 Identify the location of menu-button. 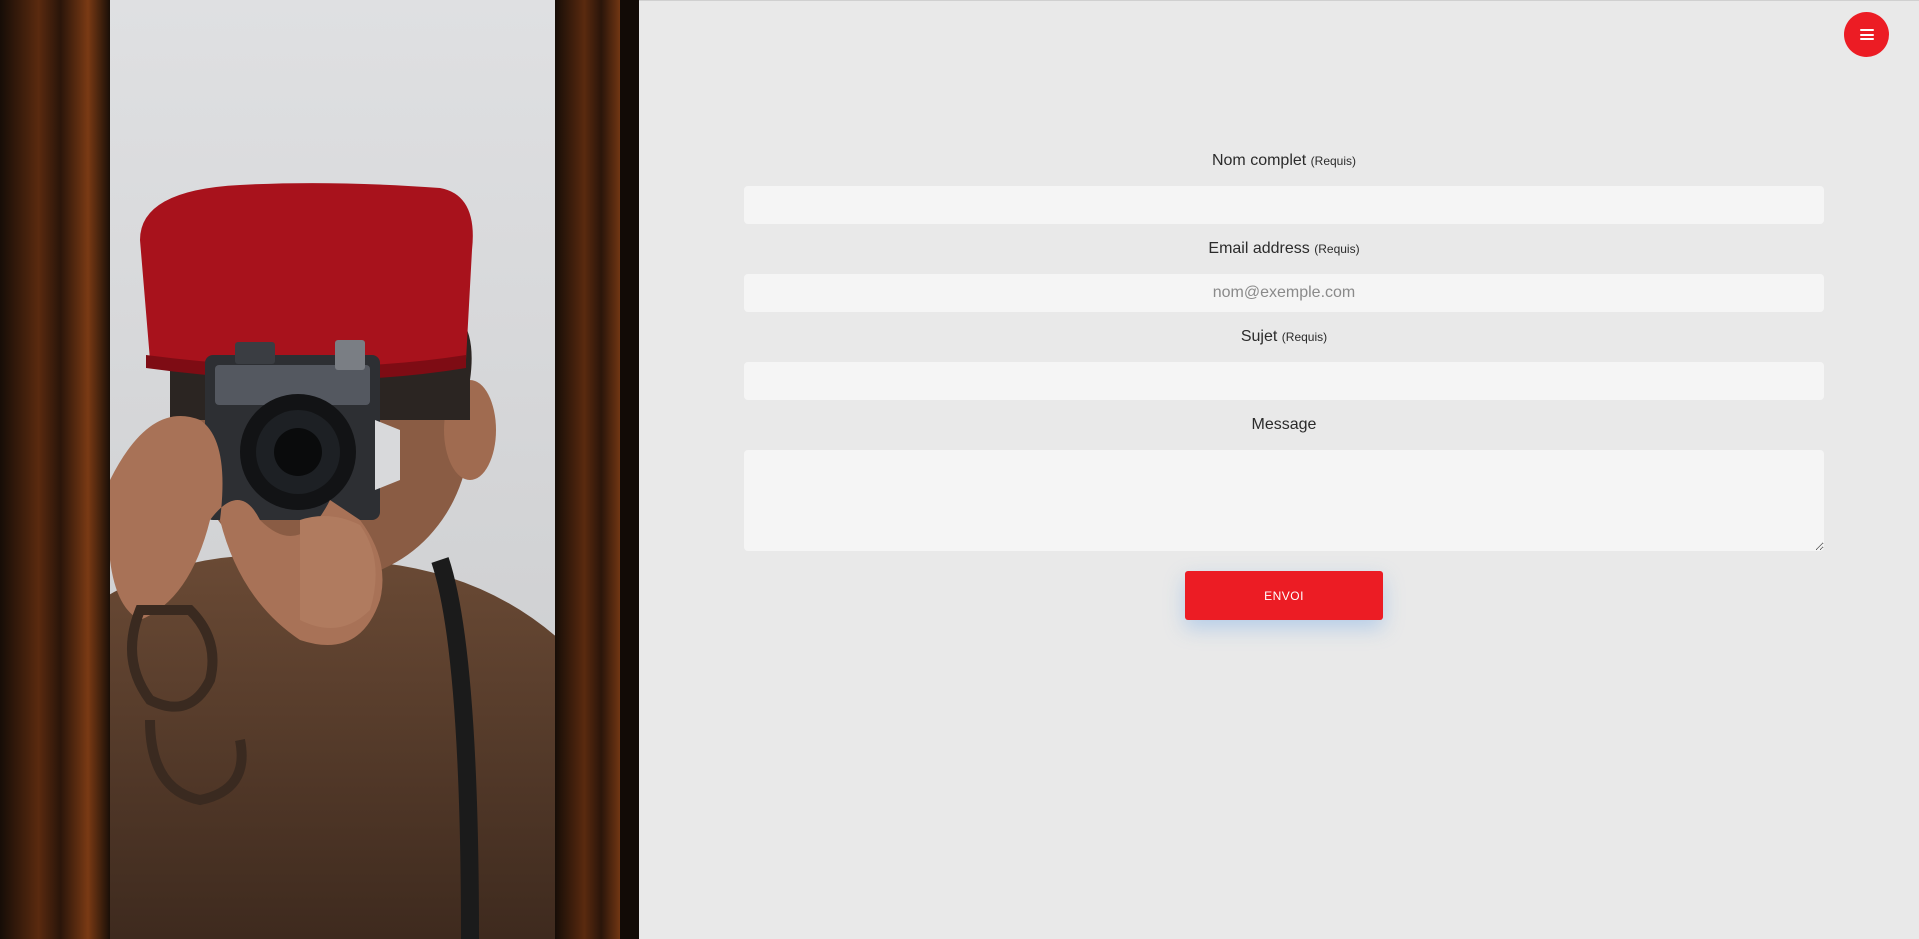
(1866, 34).